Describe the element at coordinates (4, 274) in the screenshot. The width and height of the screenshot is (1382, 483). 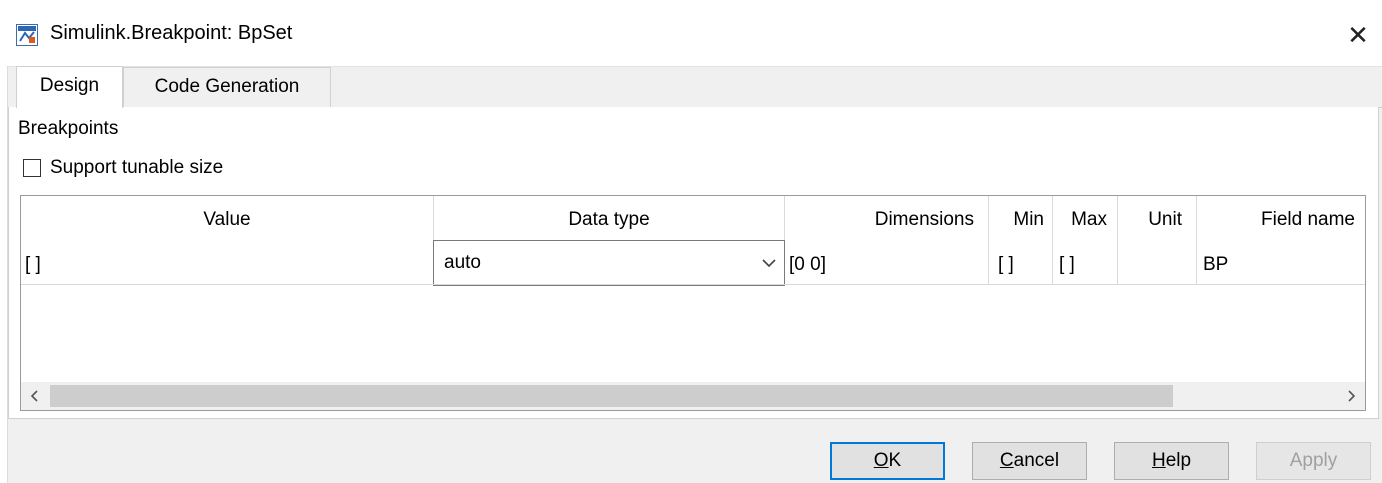
I see `window-border` at that location.